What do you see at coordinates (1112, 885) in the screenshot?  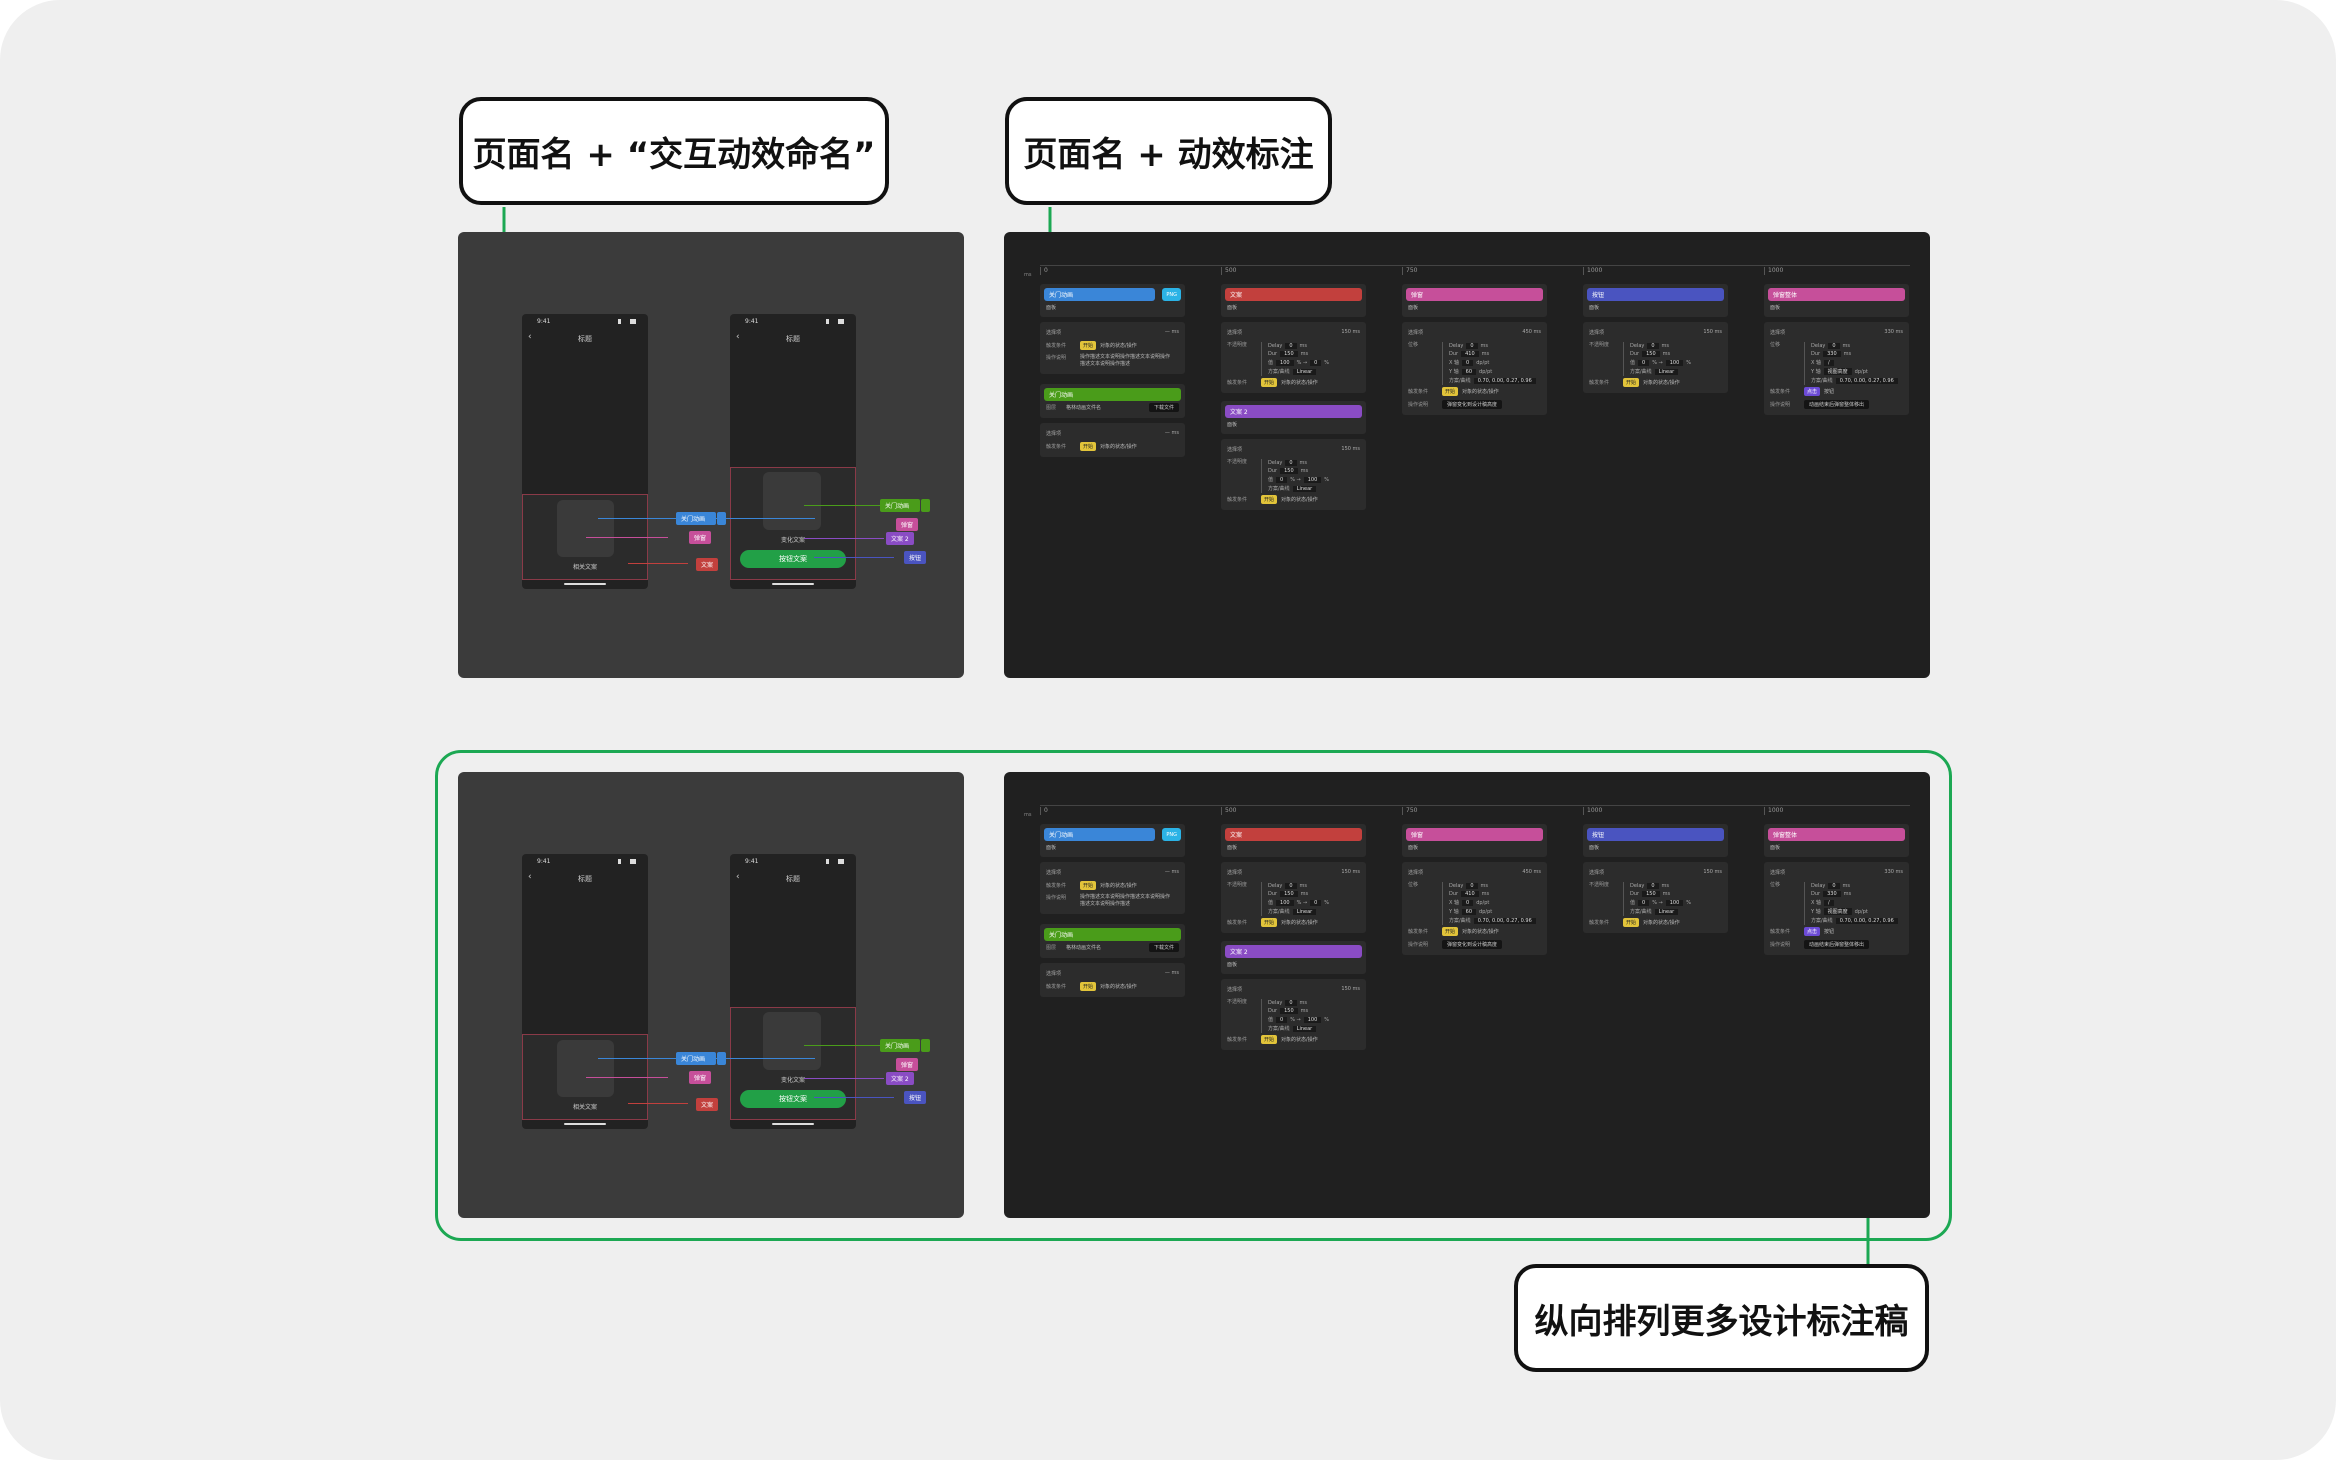 I see `trigger-row: 触发条件 开始 对象的状态/操作` at bounding box center [1112, 885].